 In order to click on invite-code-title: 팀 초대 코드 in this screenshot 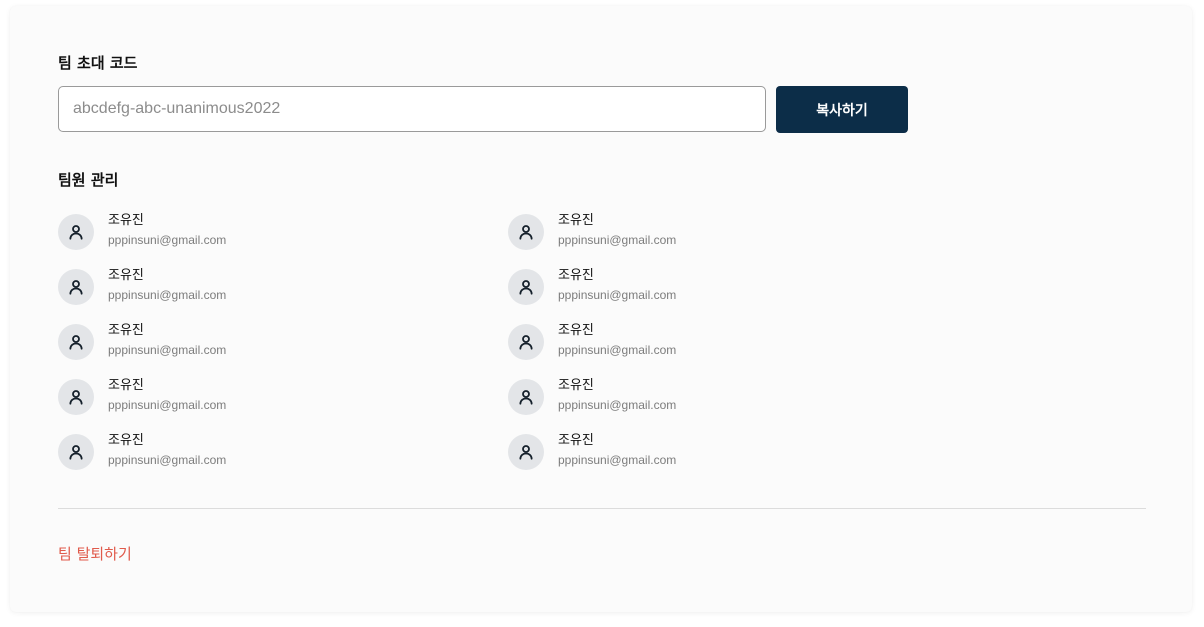, I will do `click(98, 63)`.